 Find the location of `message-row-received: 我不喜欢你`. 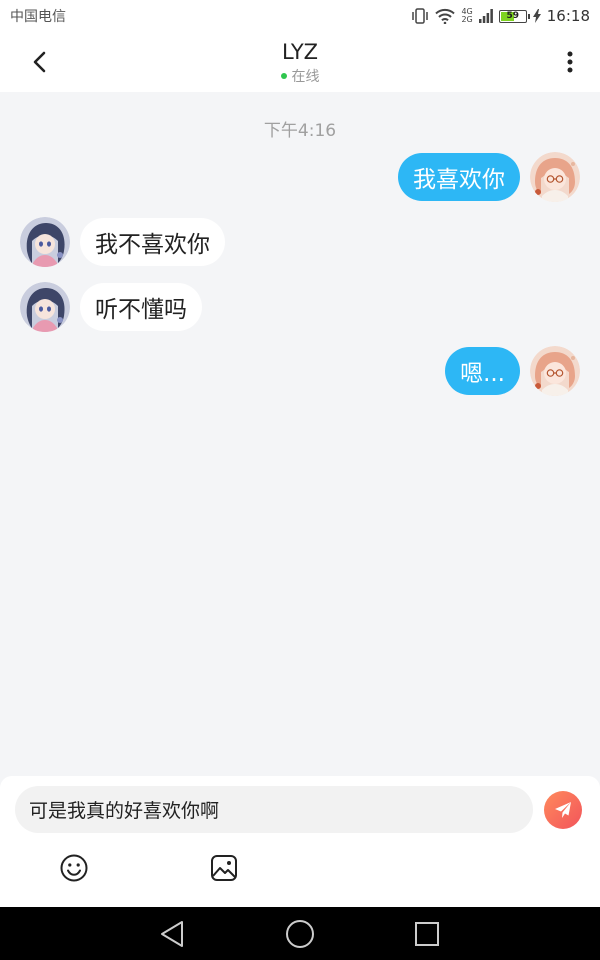

message-row-received: 我不喜欢你 is located at coordinates (122, 242).